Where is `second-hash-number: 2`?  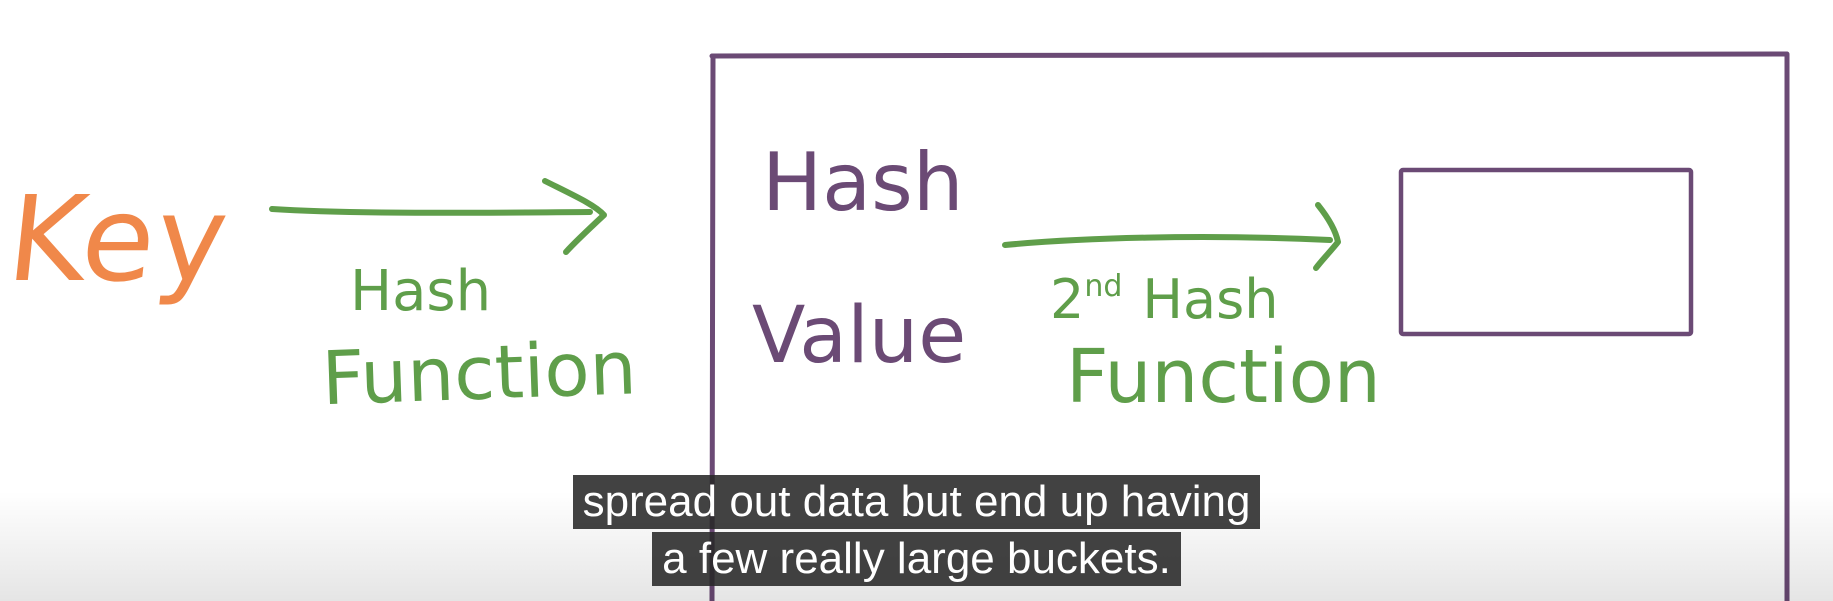 second-hash-number: 2 is located at coordinates (1067, 299).